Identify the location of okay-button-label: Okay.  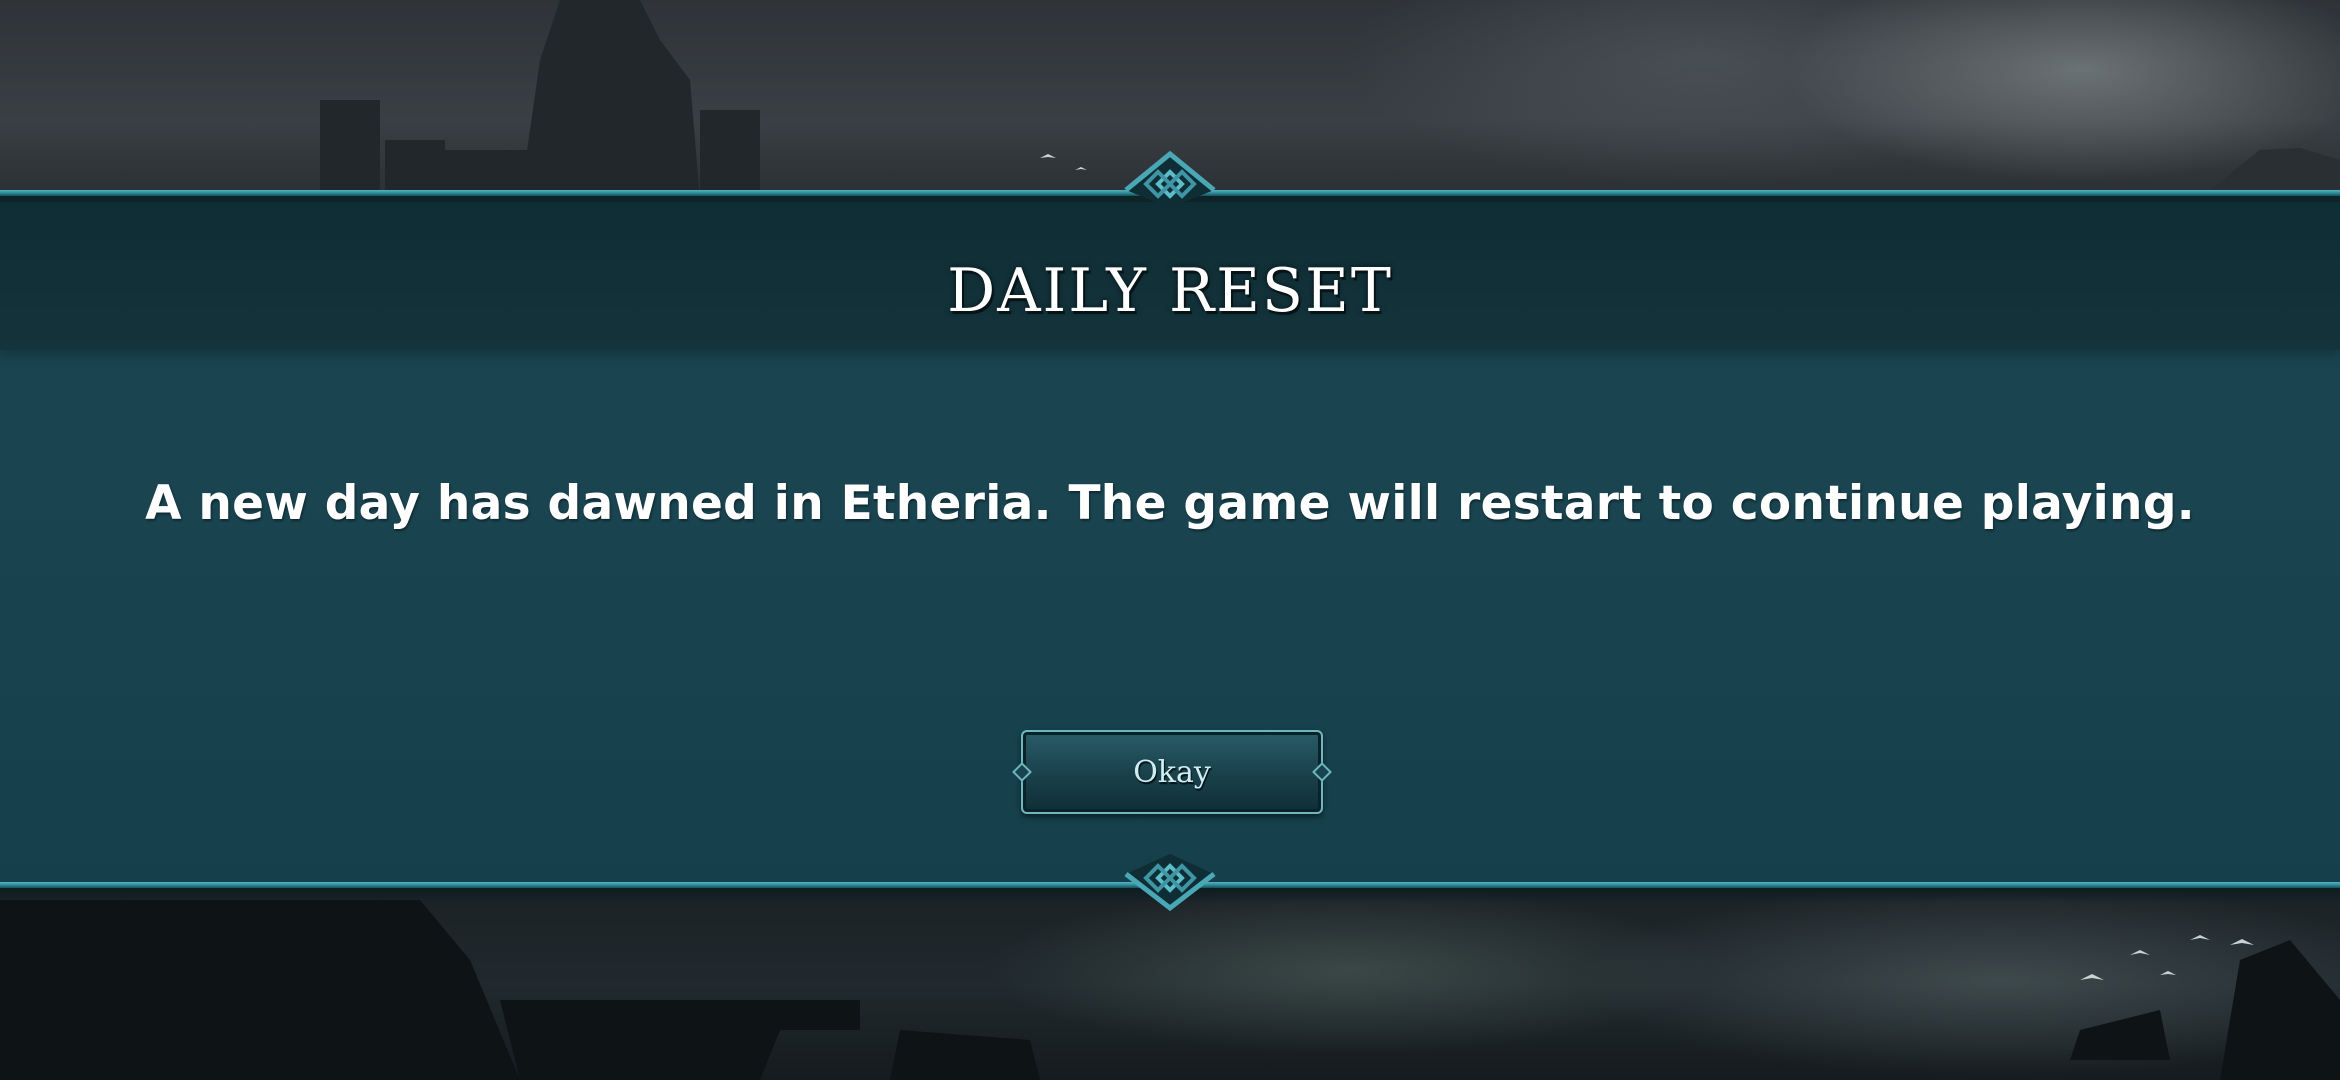
(1172, 772).